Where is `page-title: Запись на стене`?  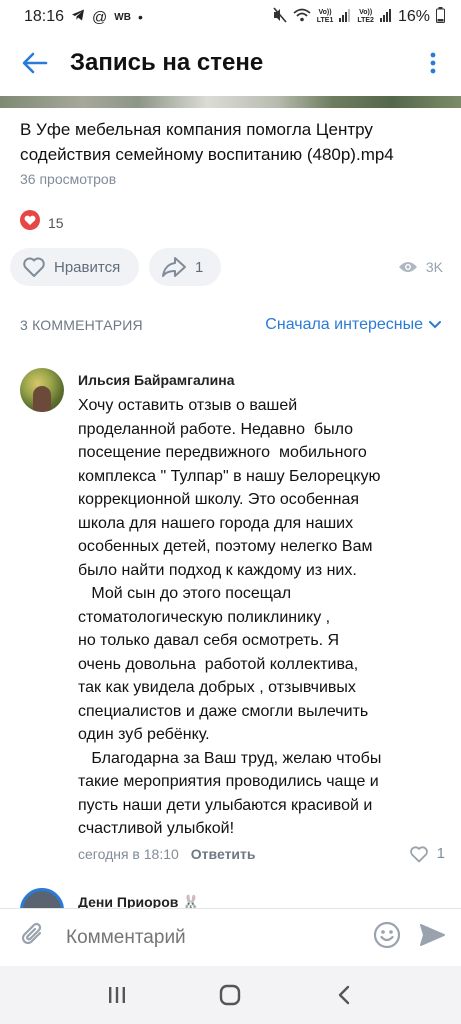
page-title: Запись на стене is located at coordinates (167, 62).